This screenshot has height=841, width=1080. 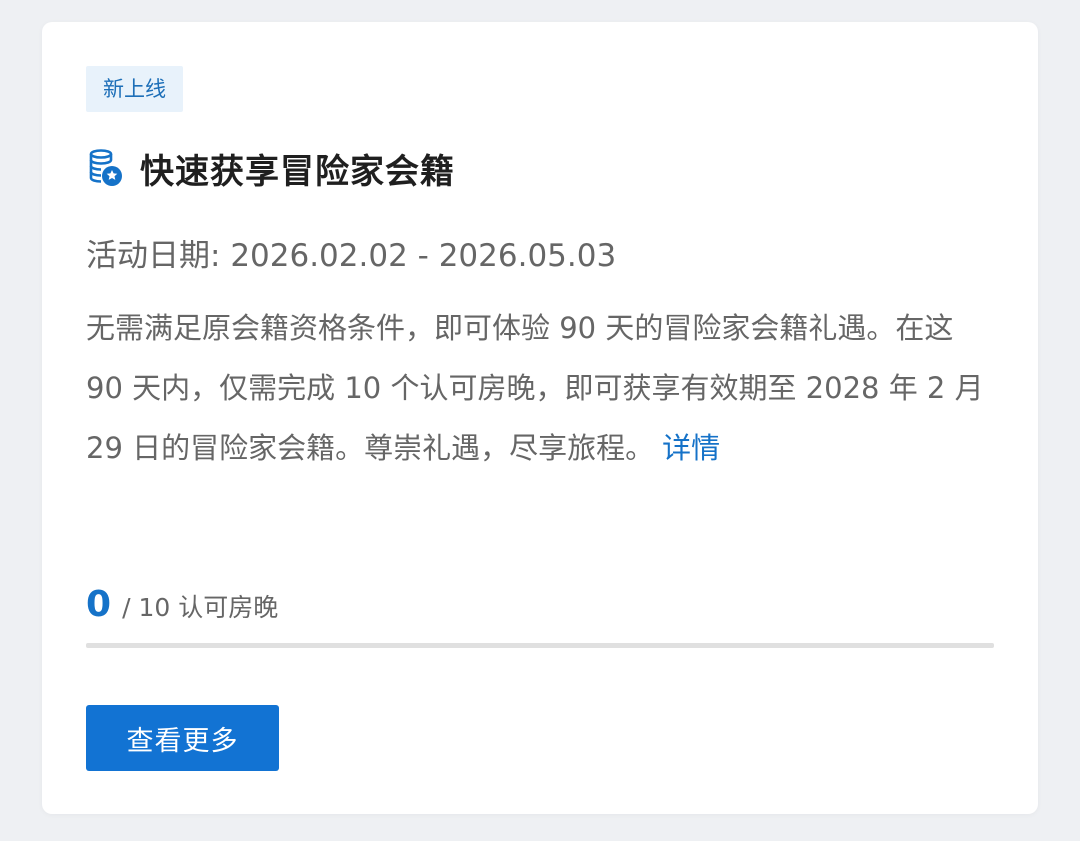 I want to click on new-badge: 新上线, so click(x=134, y=89).